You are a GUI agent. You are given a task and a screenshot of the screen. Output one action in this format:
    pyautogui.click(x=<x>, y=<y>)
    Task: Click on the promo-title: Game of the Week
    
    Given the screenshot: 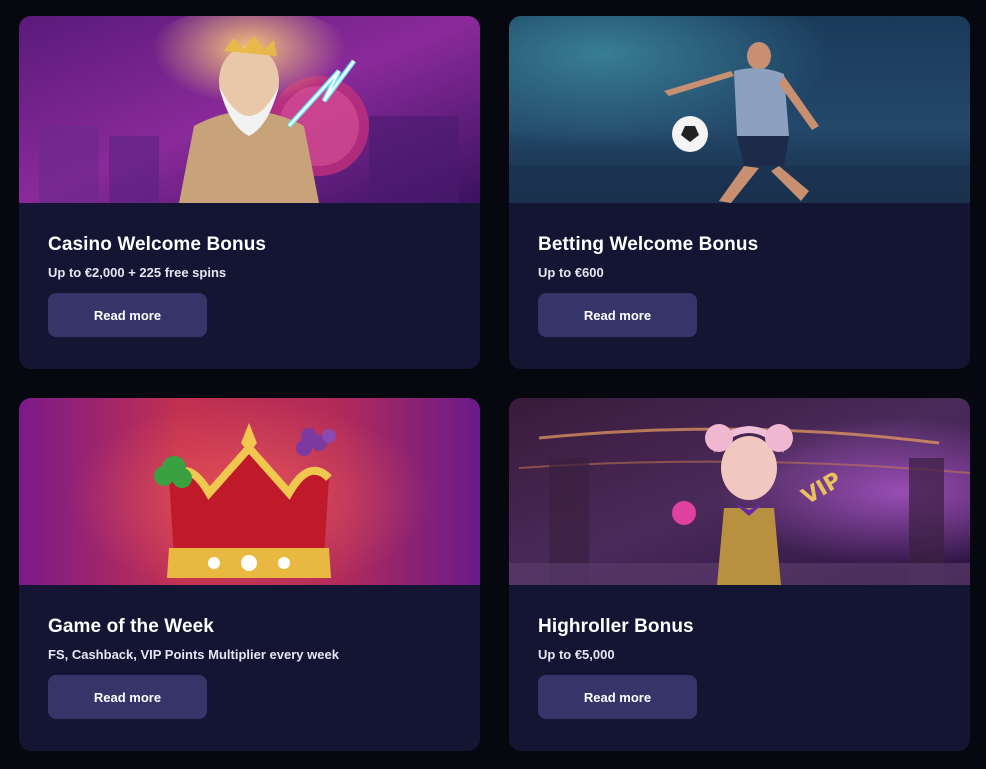 What is the action you would take?
    pyautogui.click(x=131, y=626)
    